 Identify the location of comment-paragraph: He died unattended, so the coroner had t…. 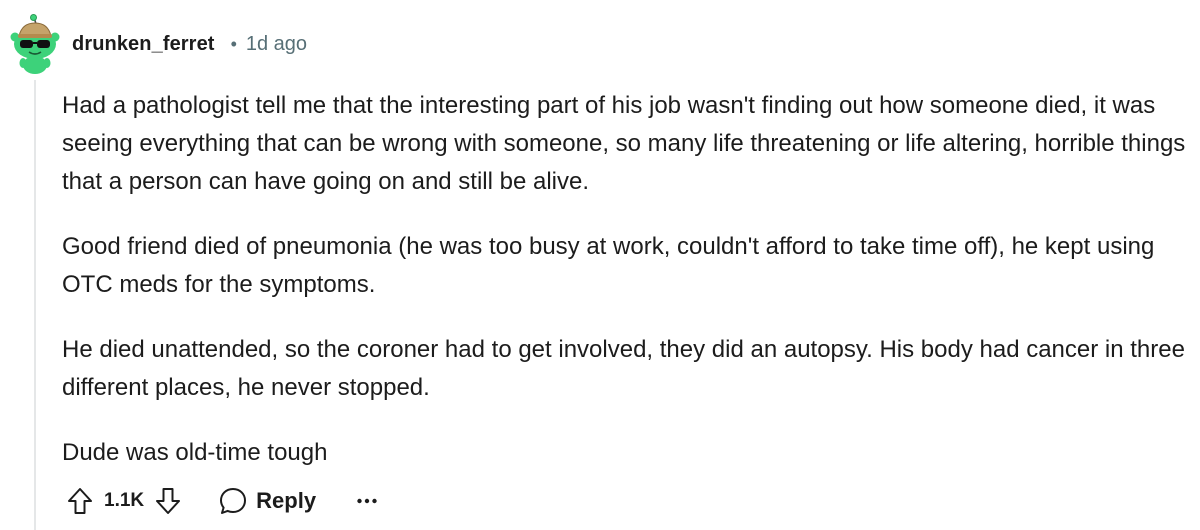
(623, 368).